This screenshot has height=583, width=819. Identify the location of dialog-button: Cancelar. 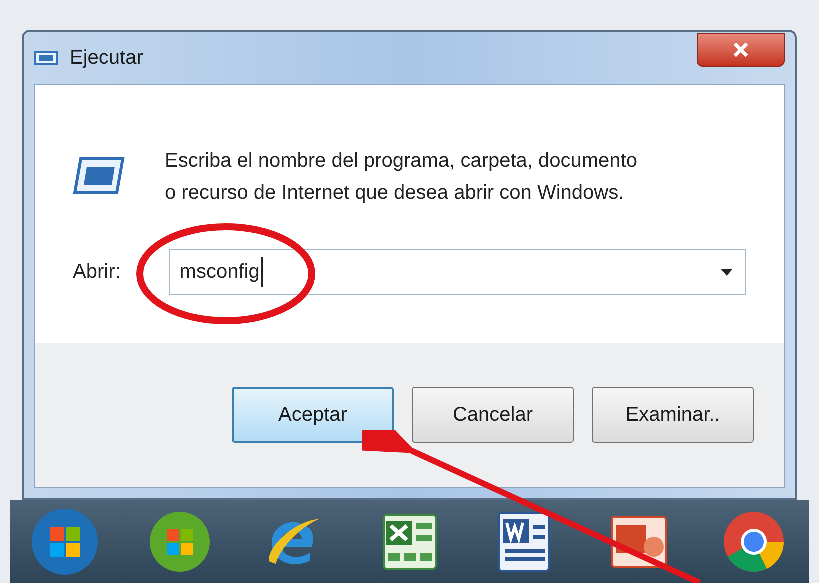
(493, 415).